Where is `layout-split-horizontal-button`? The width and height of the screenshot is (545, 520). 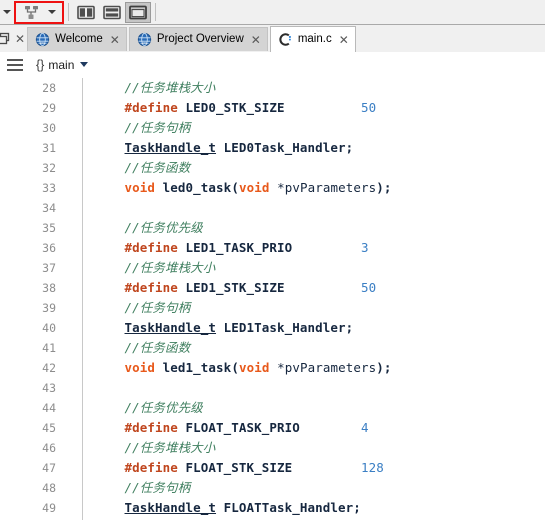
layout-split-horizontal-button is located at coordinates (112, 12).